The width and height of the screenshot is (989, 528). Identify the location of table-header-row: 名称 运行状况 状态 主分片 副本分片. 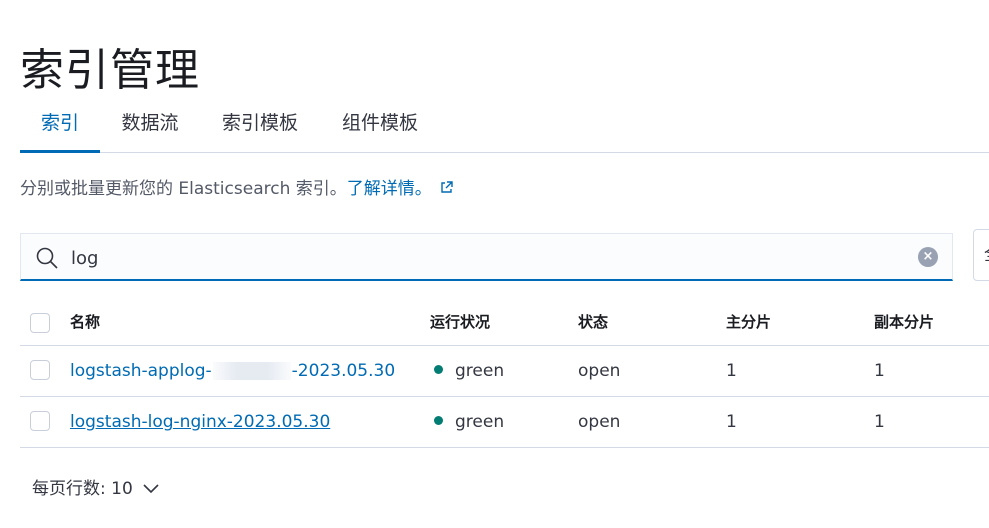
(504, 323).